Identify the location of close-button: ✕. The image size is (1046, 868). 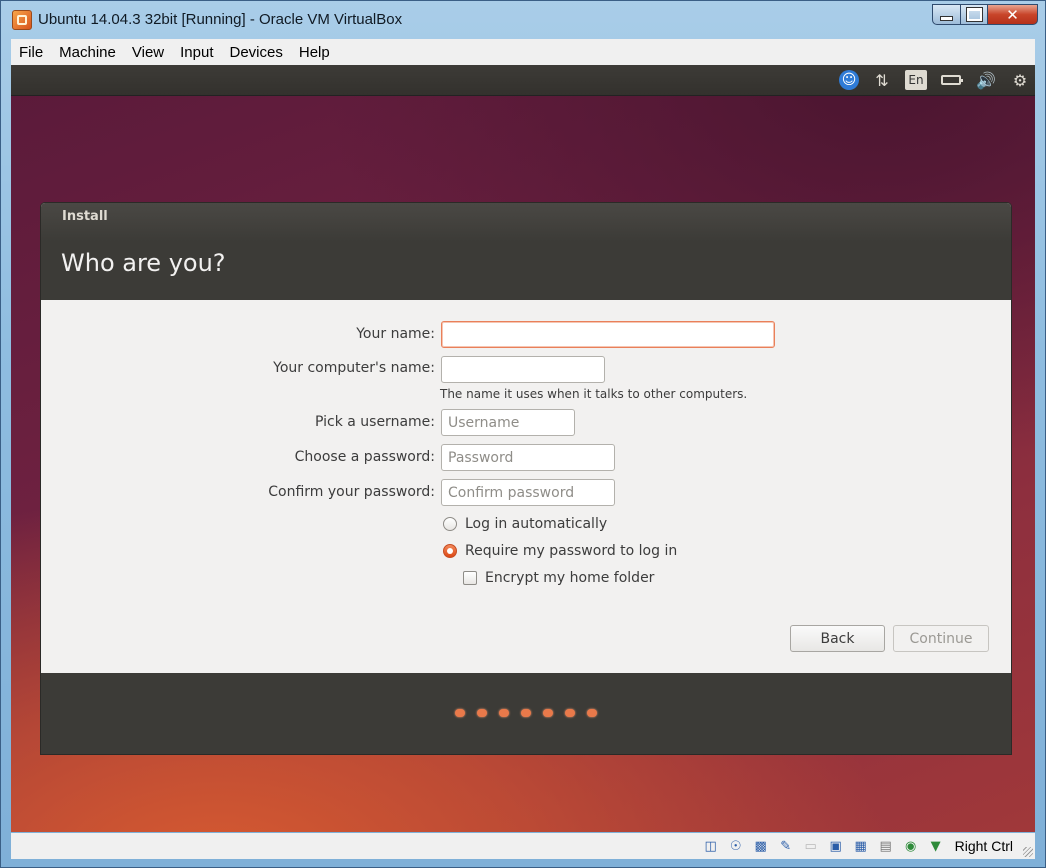
(1013, 14).